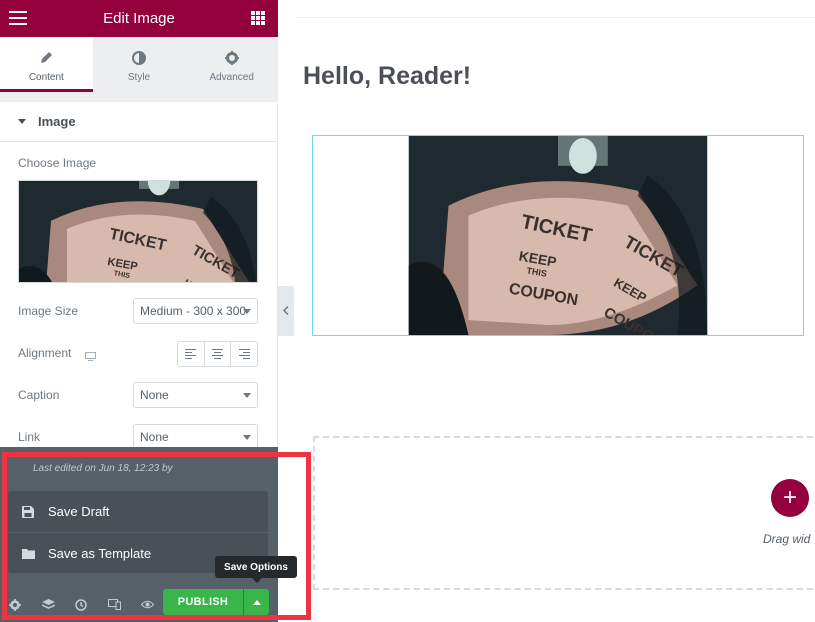  I want to click on ticket-photo, so click(558, 235).